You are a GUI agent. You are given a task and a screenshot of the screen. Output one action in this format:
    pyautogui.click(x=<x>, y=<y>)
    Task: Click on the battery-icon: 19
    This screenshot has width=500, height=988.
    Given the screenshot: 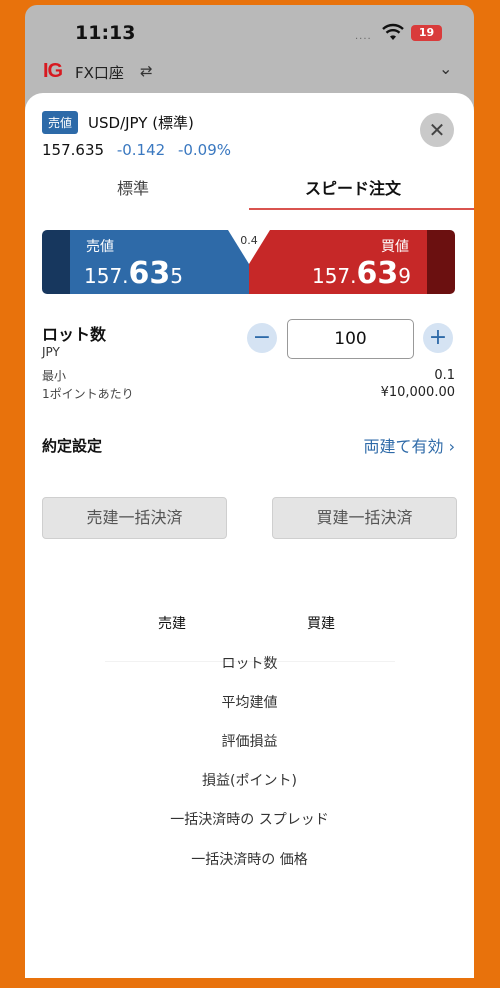 What is the action you would take?
    pyautogui.click(x=426, y=33)
    